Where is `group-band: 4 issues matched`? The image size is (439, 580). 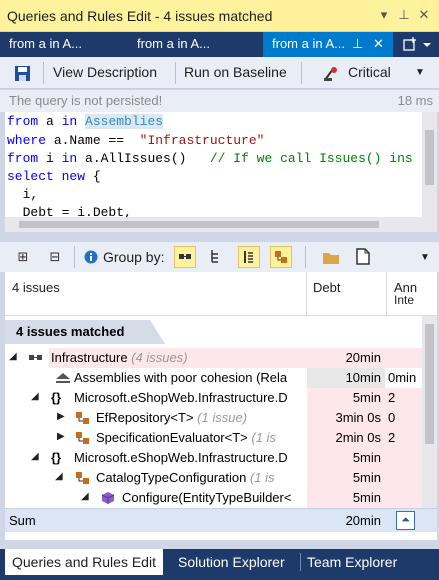
group-band: 4 issues matched is located at coordinates (221, 332).